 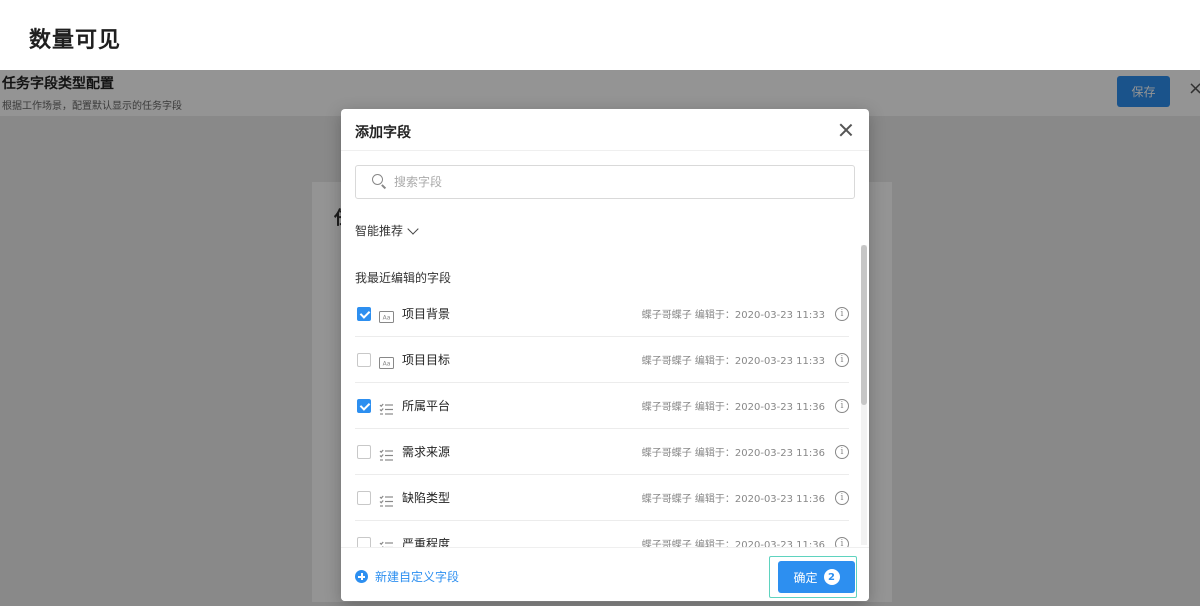 I want to click on field-row: Aa 项目背景 蝶子哥蝶子 编辑于：2020-03-23 11:33 i, so click(x=602, y=314).